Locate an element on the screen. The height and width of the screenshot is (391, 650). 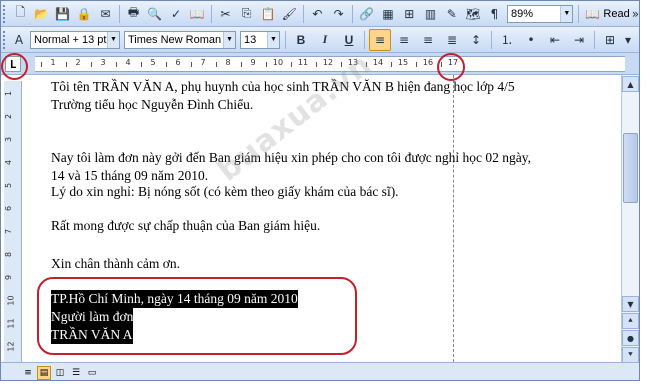
selection-highlight is located at coordinates (197, 316).